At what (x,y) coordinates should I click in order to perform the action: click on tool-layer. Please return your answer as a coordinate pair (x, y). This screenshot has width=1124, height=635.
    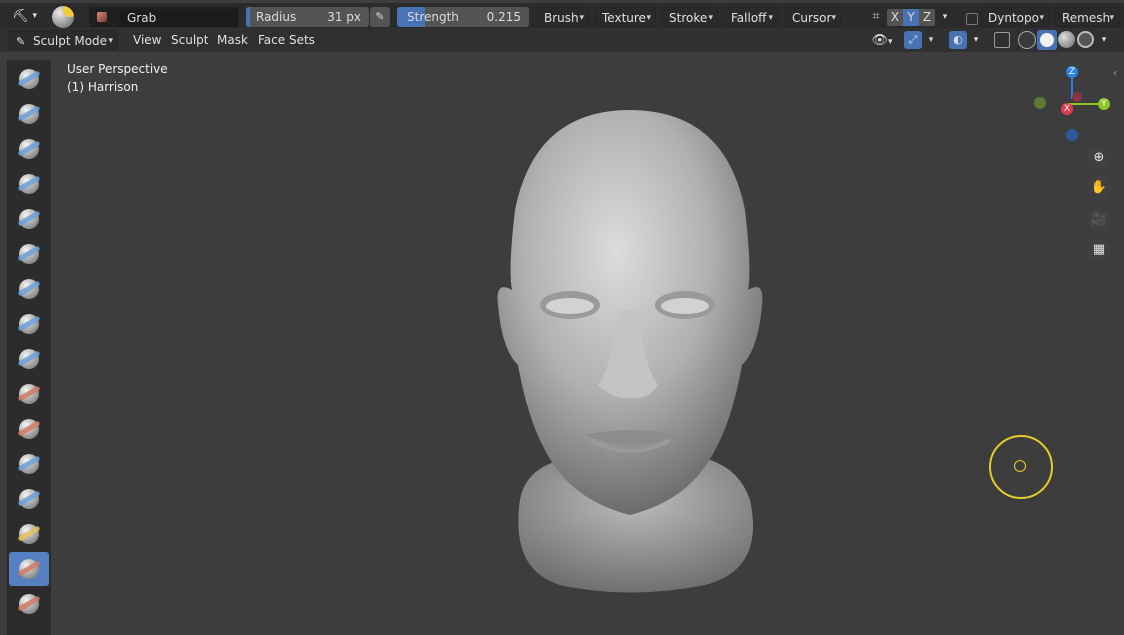
    Looking at the image, I should click on (29, 219).